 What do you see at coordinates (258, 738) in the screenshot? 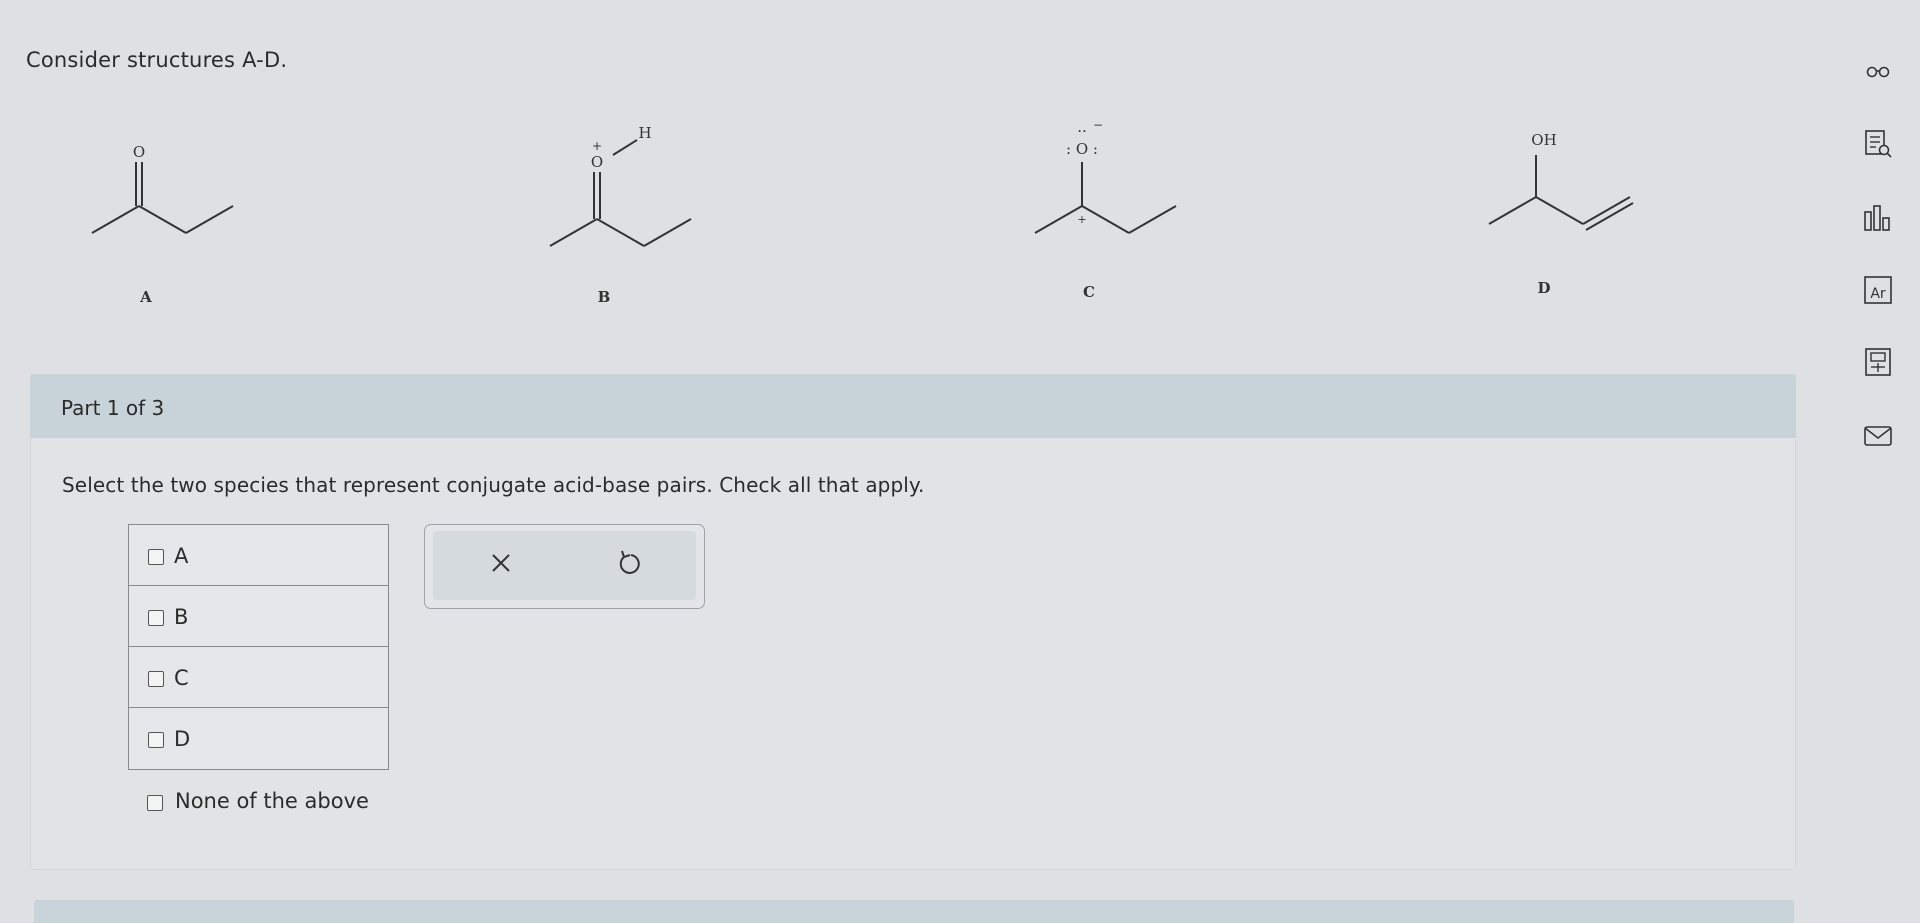
I see `choice-d: D` at bounding box center [258, 738].